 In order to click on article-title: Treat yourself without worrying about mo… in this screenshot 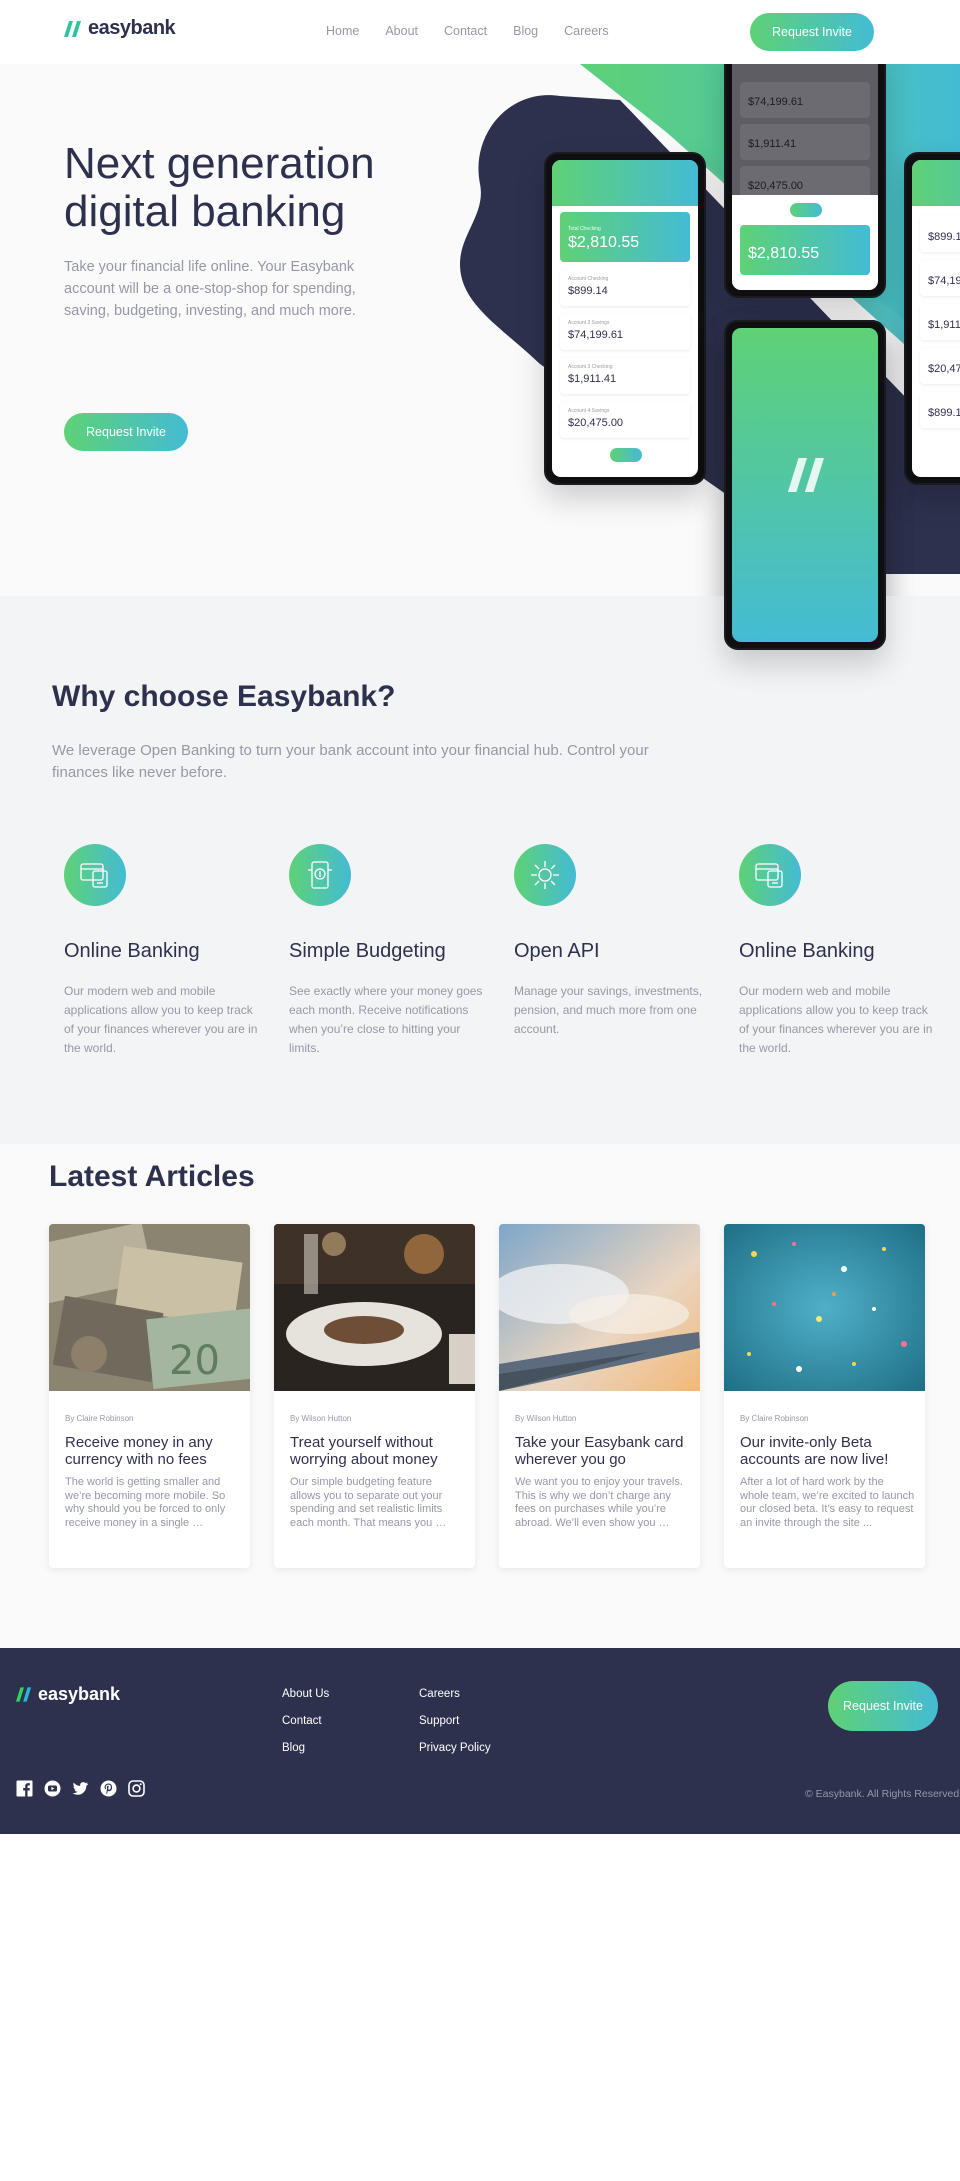, I will do `click(377, 1451)`.